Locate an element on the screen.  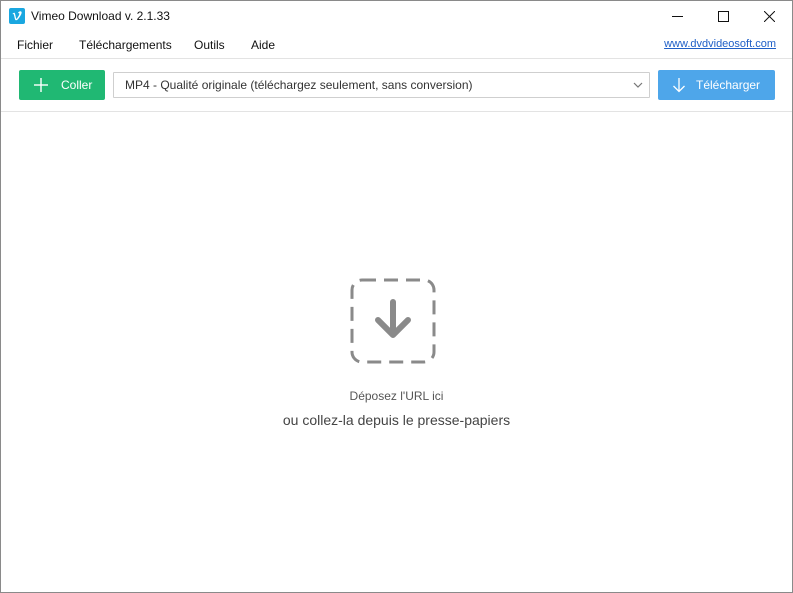
close-icon is located at coordinates (769, 16).